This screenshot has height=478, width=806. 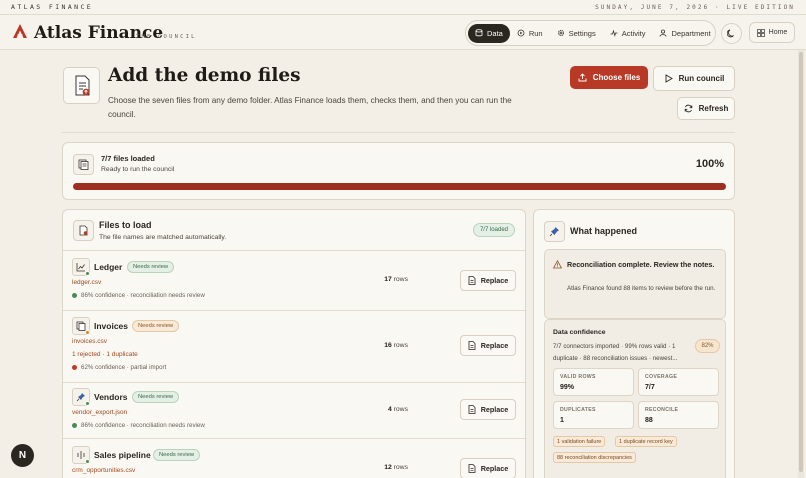 I want to click on atlas-logo-icon, so click(x=20, y=31).